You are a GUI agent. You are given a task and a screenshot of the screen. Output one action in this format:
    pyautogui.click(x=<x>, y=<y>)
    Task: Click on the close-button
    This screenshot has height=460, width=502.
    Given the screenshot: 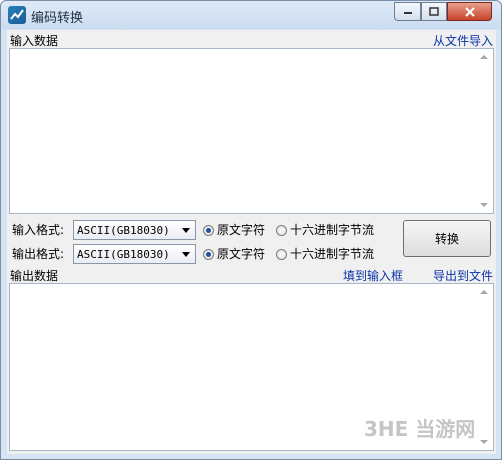 What is the action you would take?
    pyautogui.click(x=469, y=11)
    